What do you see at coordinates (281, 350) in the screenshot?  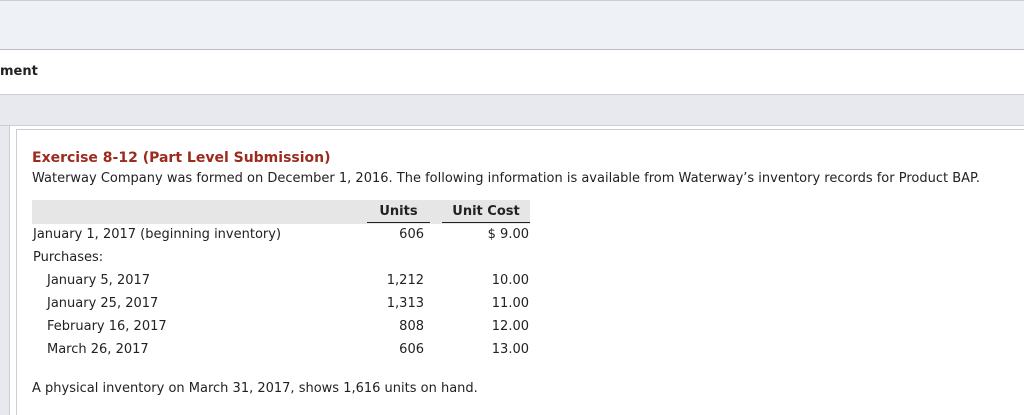 I see `table-row-purchase: March 26, 2017 606 13.00` at bounding box center [281, 350].